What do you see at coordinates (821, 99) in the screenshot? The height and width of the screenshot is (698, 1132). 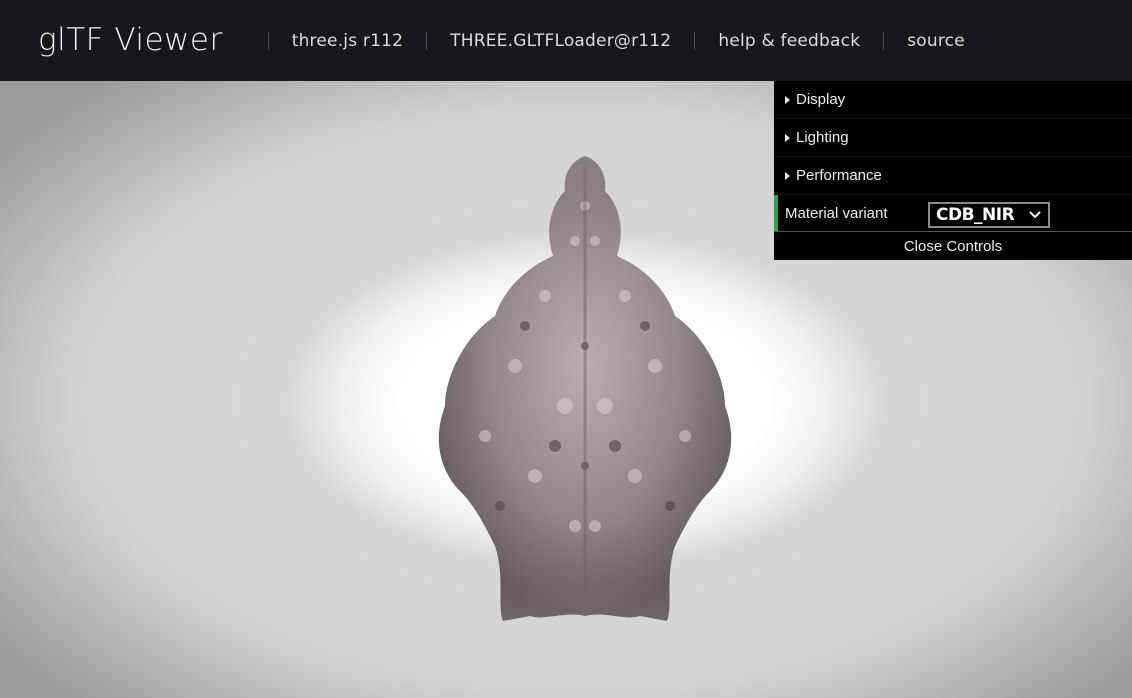 I see `folder-label: Display` at bounding box center [821, 99].